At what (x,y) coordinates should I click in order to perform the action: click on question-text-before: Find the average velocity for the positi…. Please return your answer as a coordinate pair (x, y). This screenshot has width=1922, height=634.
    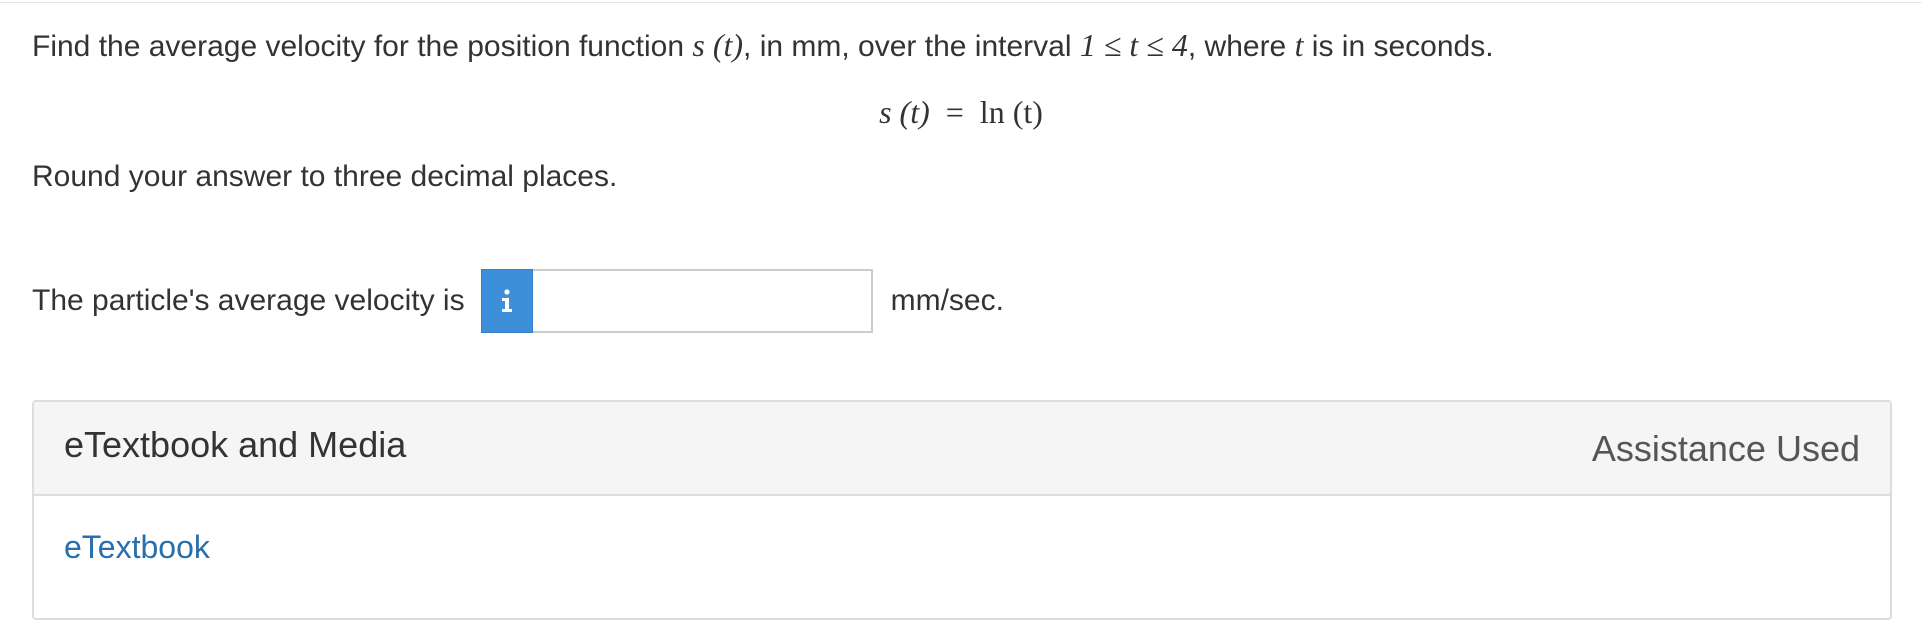
    Looking at the image, I should click on (362, 46).